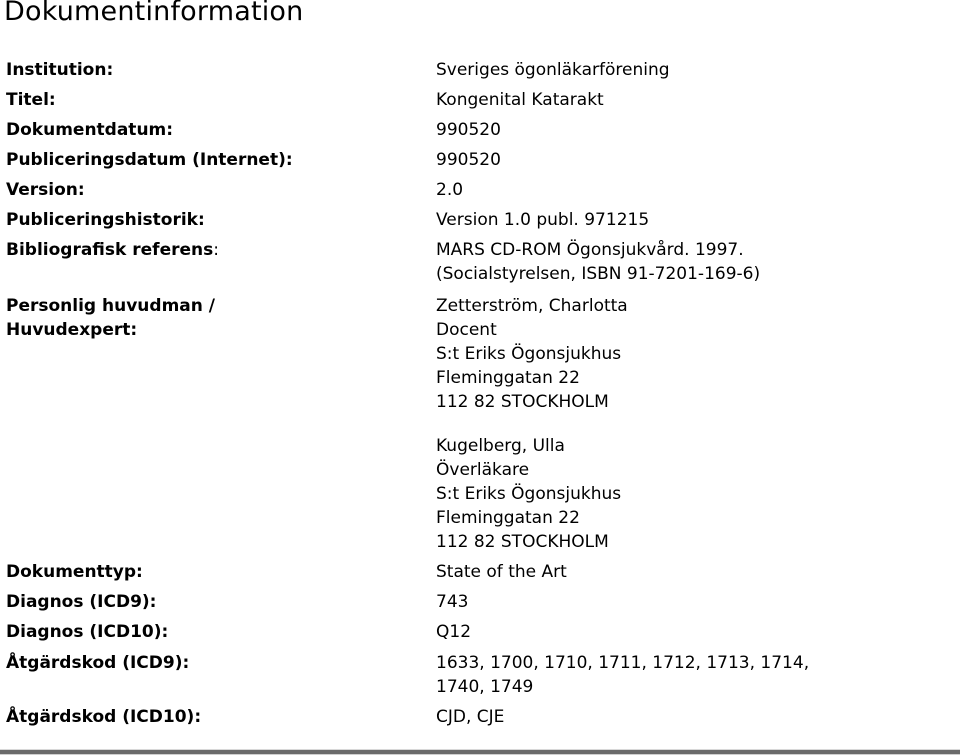  I want to click on field-label-line: Personlig huvudman /, so click(110, 306).